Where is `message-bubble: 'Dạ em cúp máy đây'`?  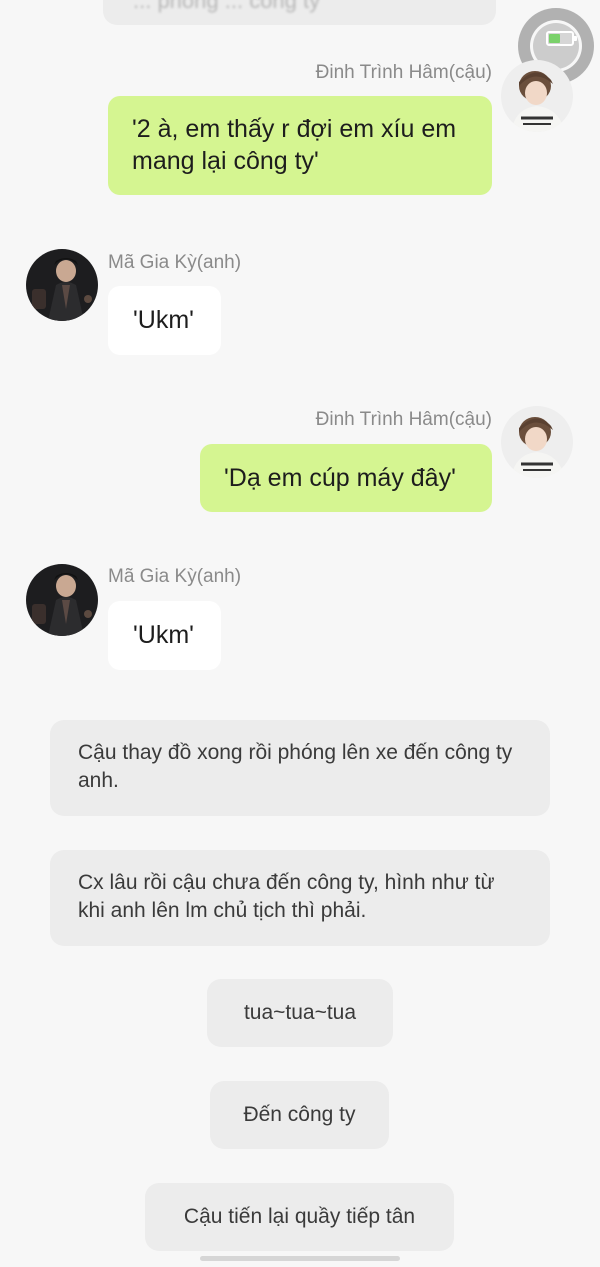 message-bubble: 'Dạ em cúp máy đây' is located at coordinates (346, 478).